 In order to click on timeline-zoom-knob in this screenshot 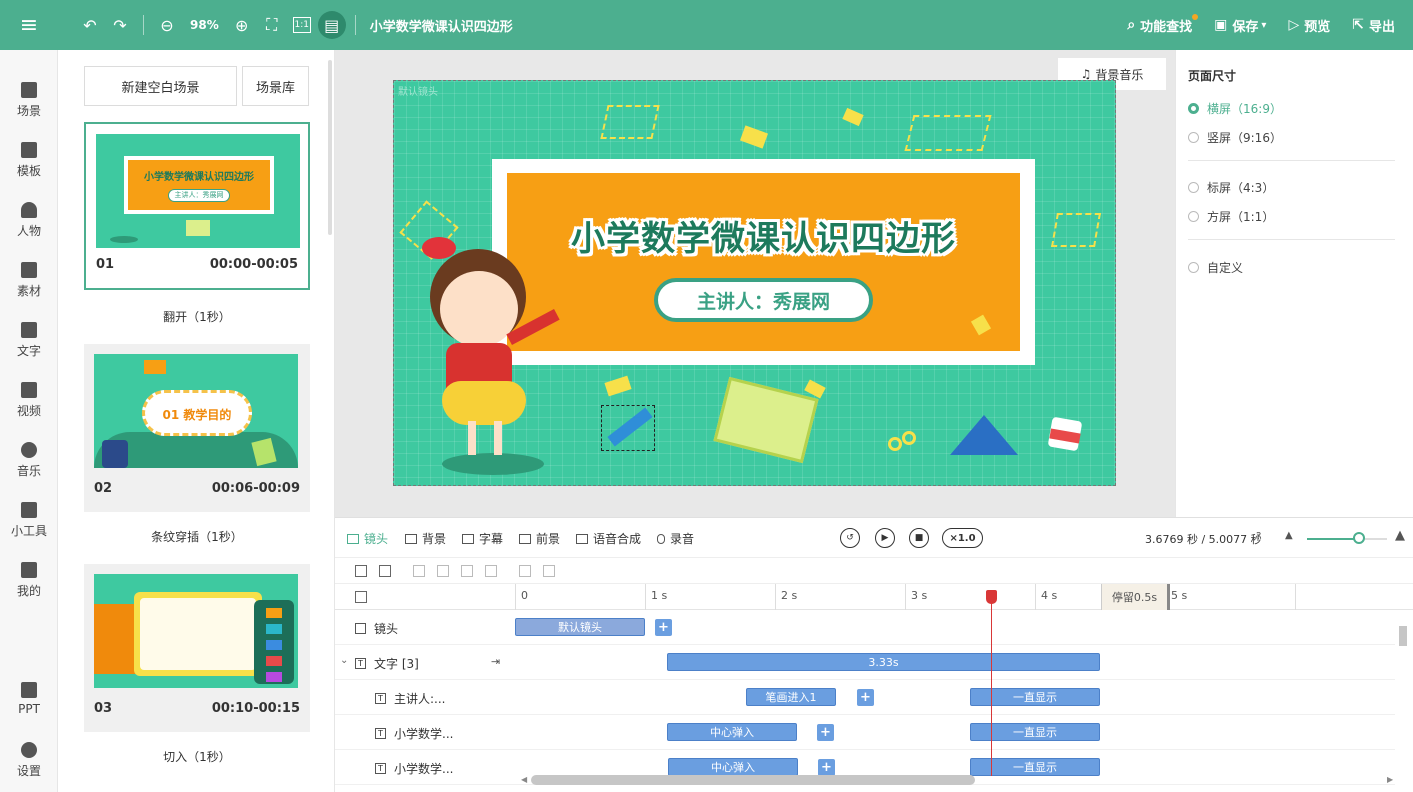, I will do `click(1359, 538)`.